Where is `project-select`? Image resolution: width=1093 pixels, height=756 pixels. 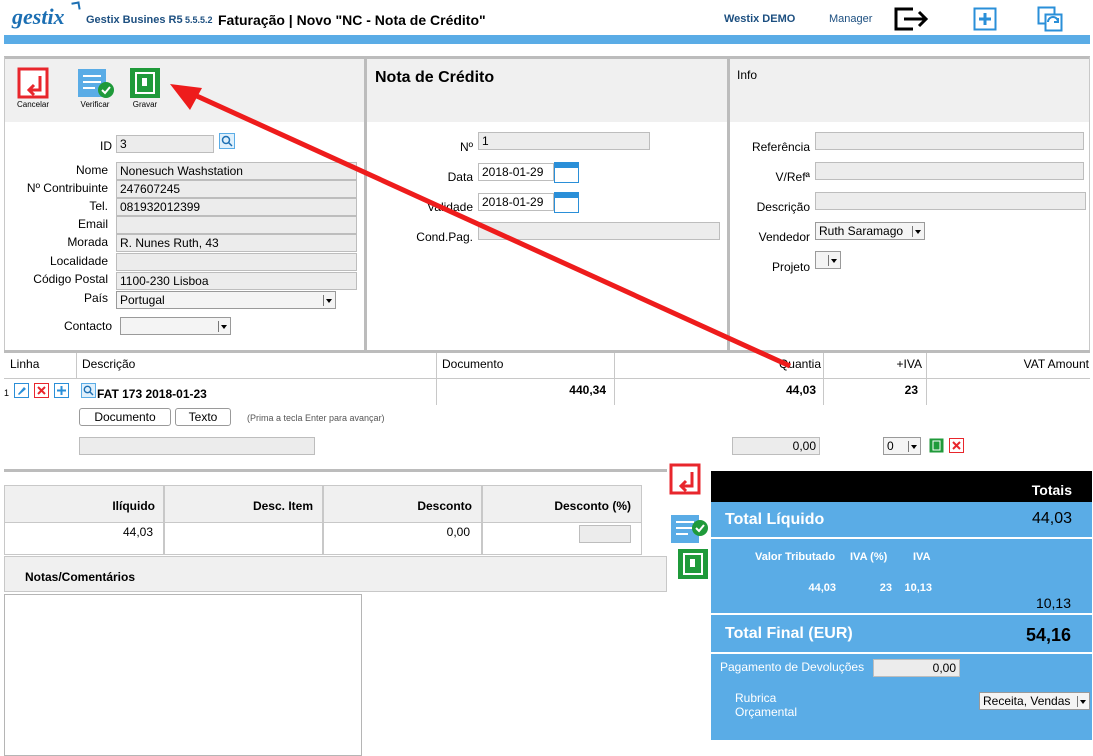
project-select is located at coordinates (828, 260).